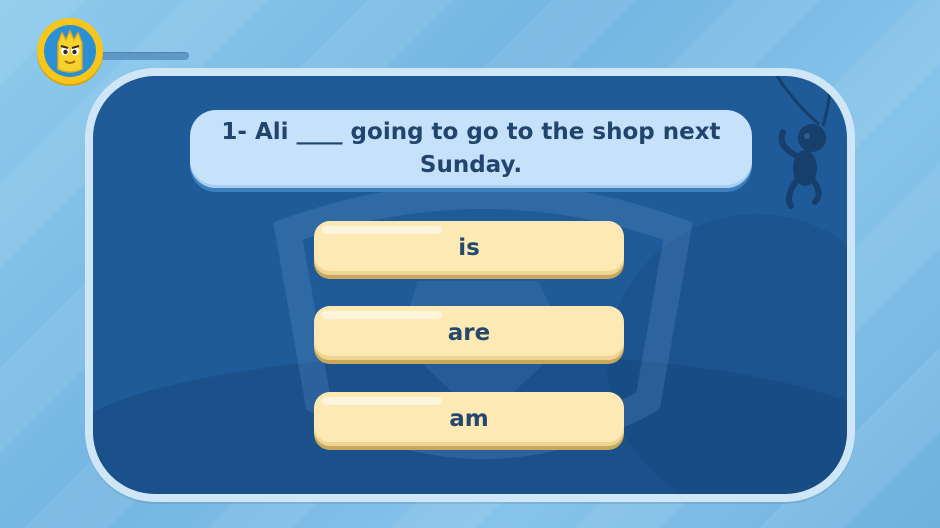 This screenshot has width=940, height=528. What do you see at coordinates (804, 142) in the screenshot?
I see `hanging-monkey-icon` at bounding box center [804, 142].